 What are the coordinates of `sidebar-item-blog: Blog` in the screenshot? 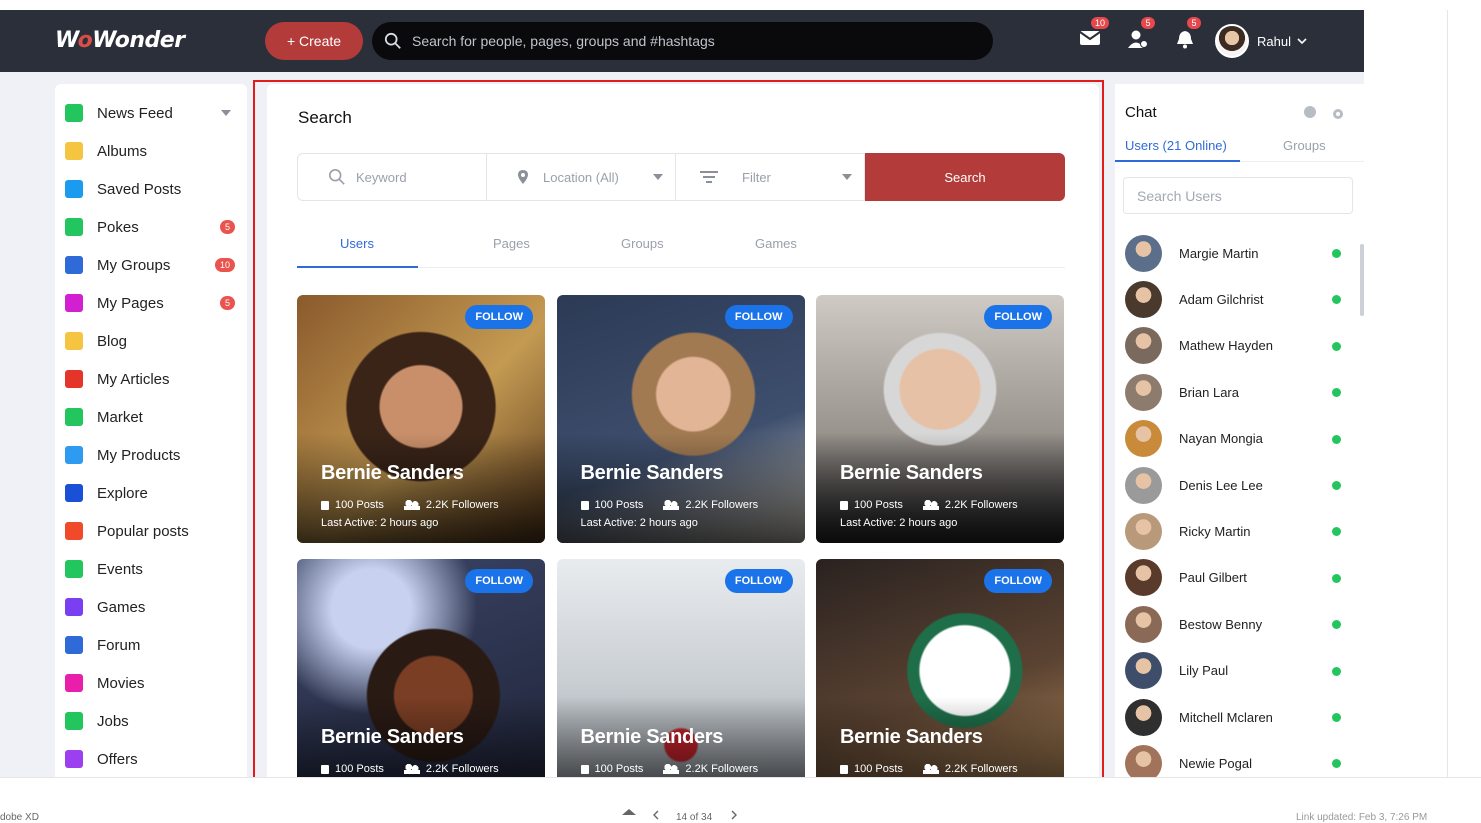 It's located at (151, 341).